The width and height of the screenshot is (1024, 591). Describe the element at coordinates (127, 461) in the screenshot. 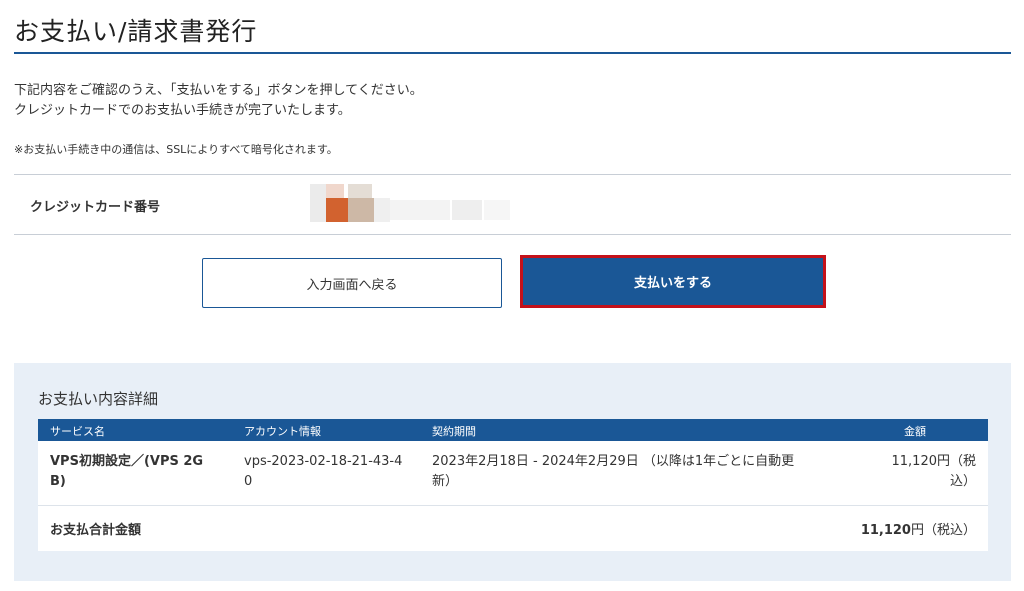

I see `service-name-line-1: VPS初期設定／(VPS 2G` at that location.